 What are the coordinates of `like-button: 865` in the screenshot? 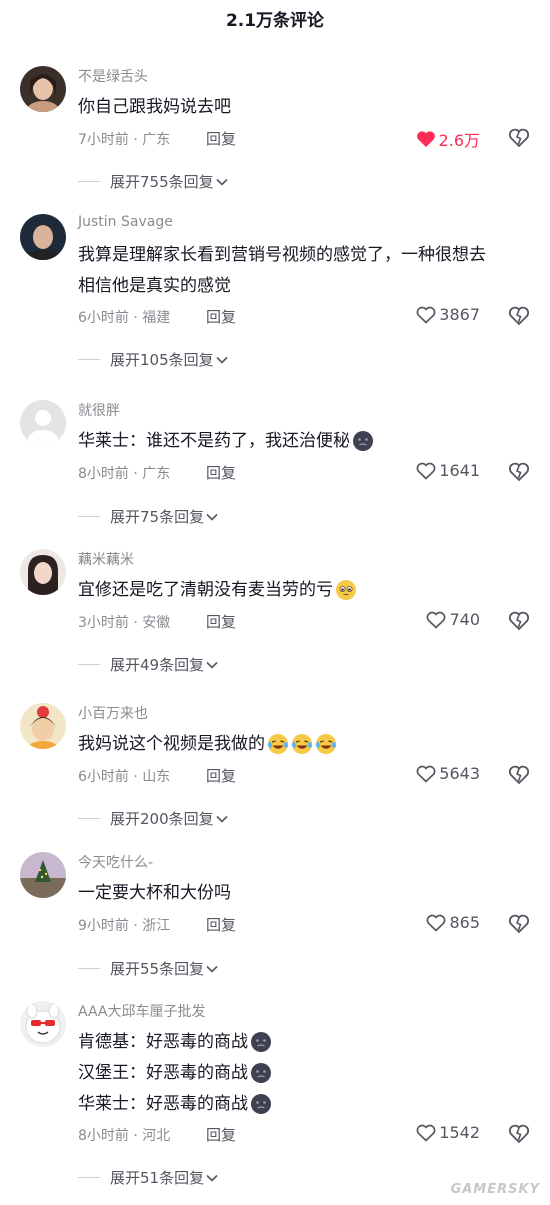 It's located at (453, 922).